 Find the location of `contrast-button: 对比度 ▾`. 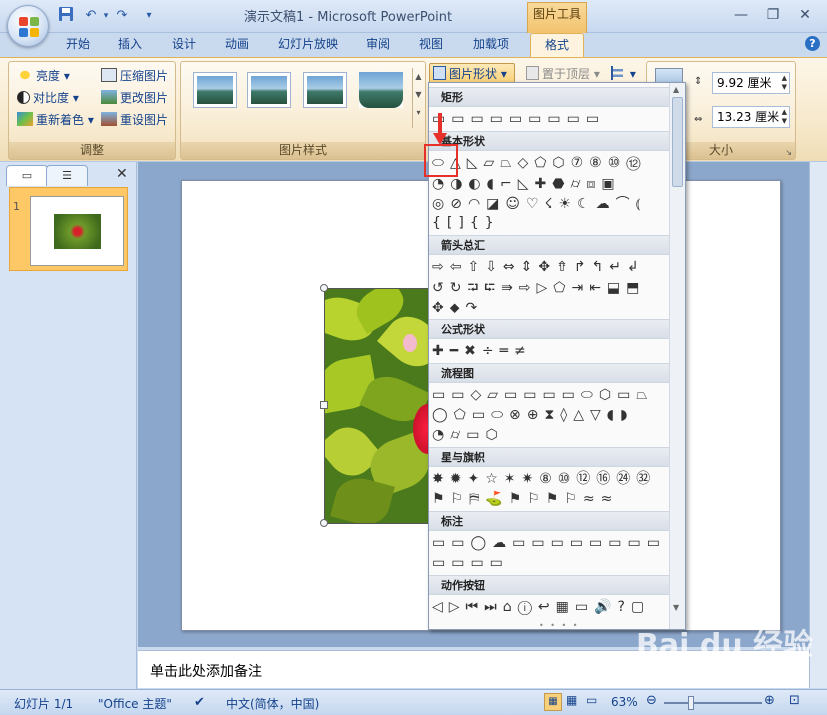

contrast-button: 对比度 ▾ is located at coordinates (48, 98).